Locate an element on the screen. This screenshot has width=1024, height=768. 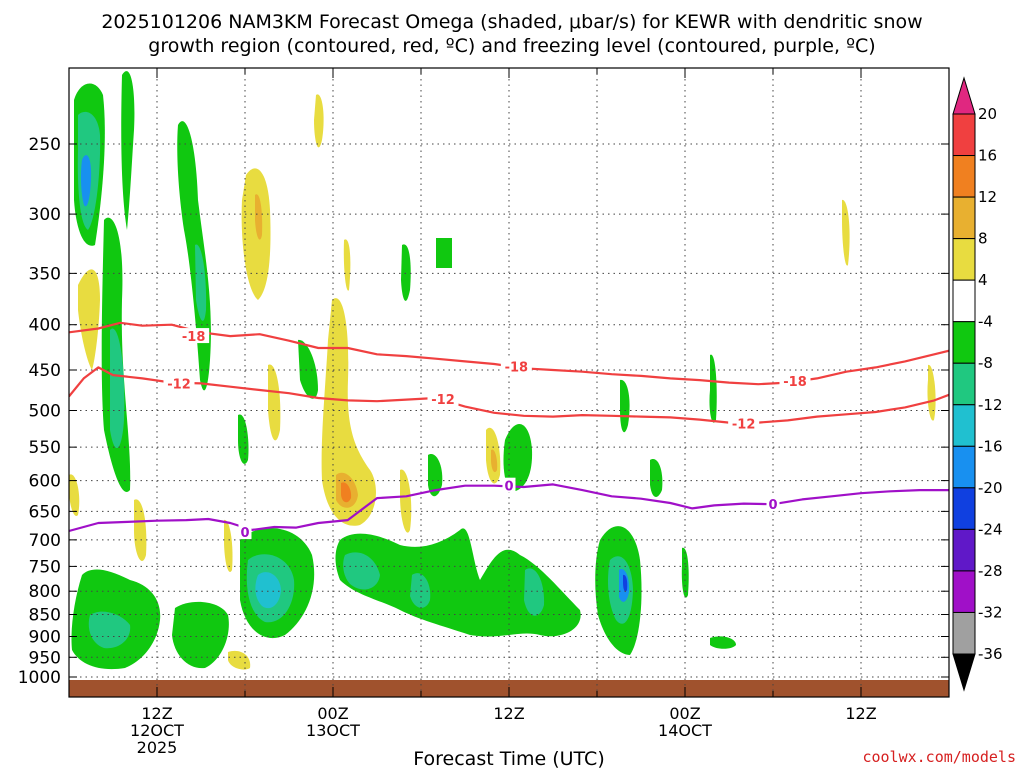
y-tick-label: 950 is located at coordinates (45, 658).